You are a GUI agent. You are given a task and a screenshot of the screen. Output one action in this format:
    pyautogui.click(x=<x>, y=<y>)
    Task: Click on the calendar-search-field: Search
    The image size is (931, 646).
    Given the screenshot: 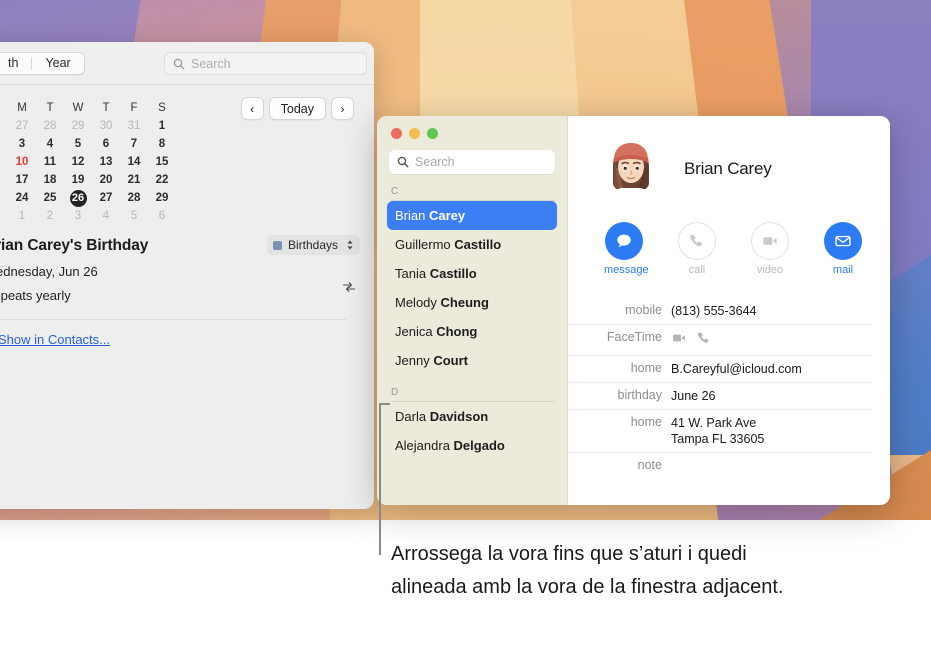 What is the action you would take?
    pyautogui.click(x=265, y=63)
    